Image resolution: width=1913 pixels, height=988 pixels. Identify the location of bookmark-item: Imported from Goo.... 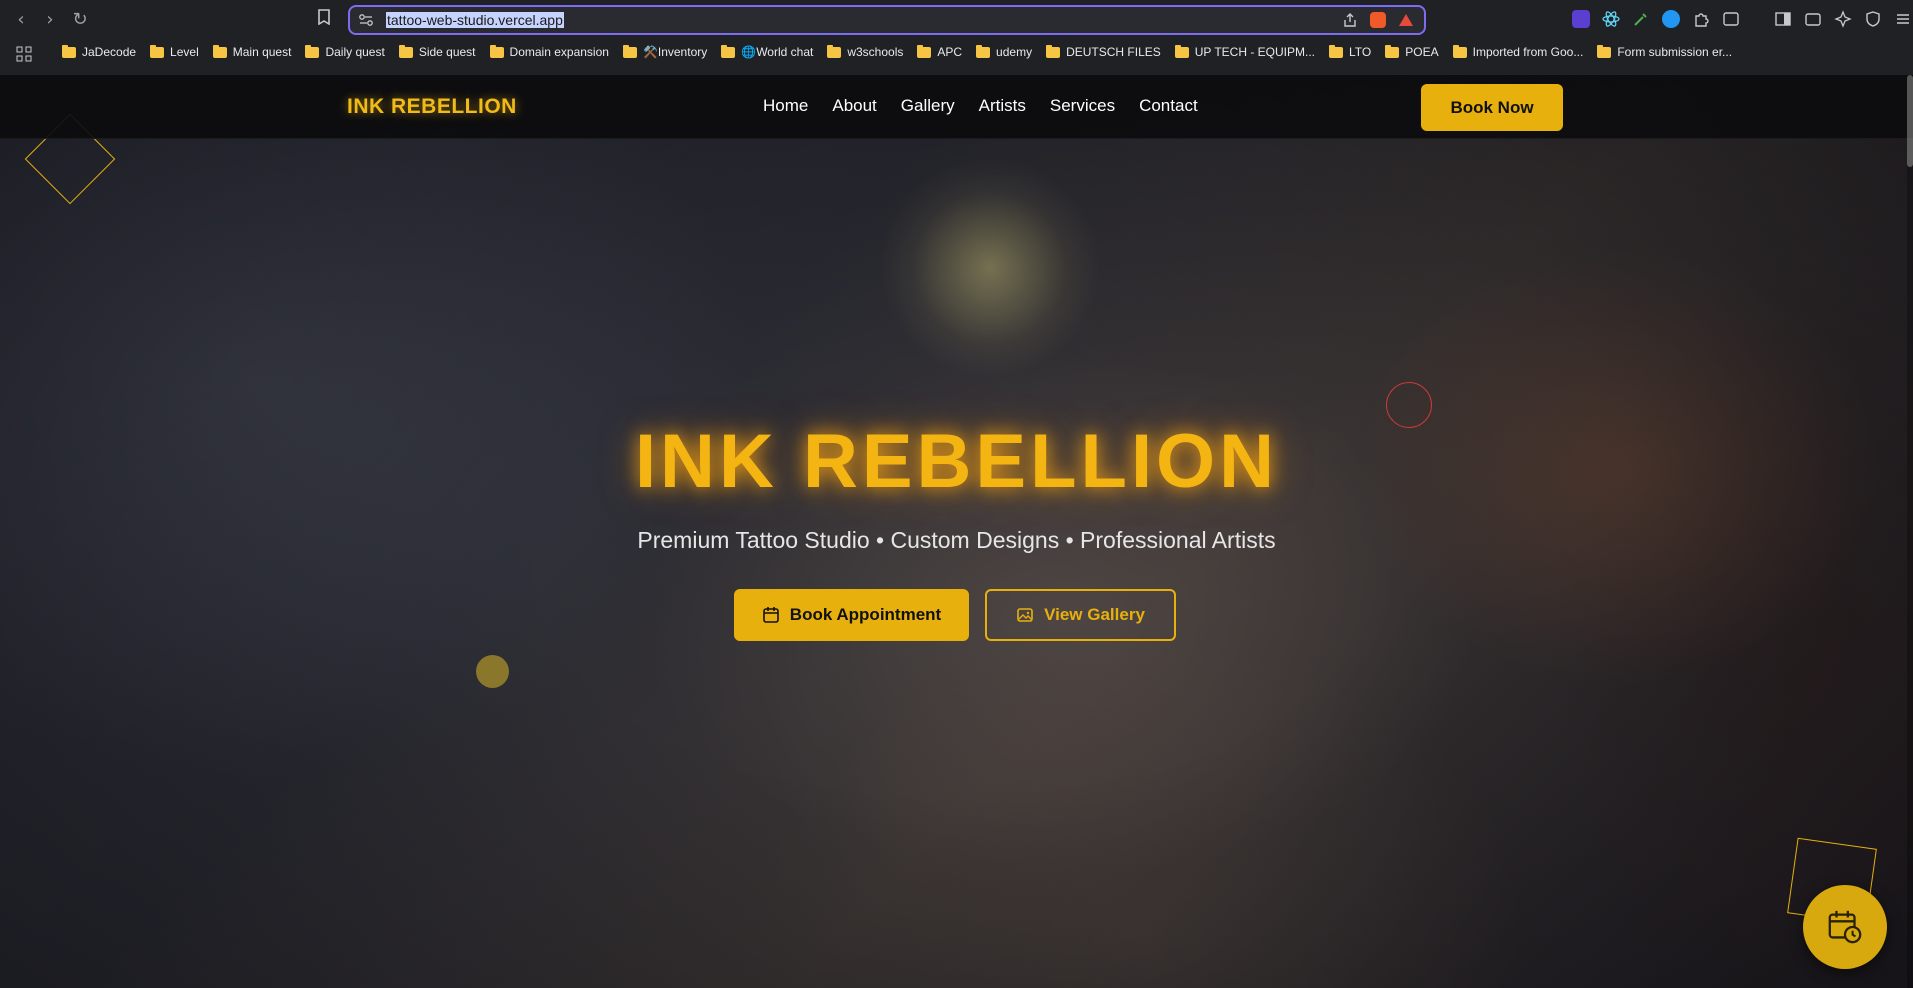
(1518, 51).